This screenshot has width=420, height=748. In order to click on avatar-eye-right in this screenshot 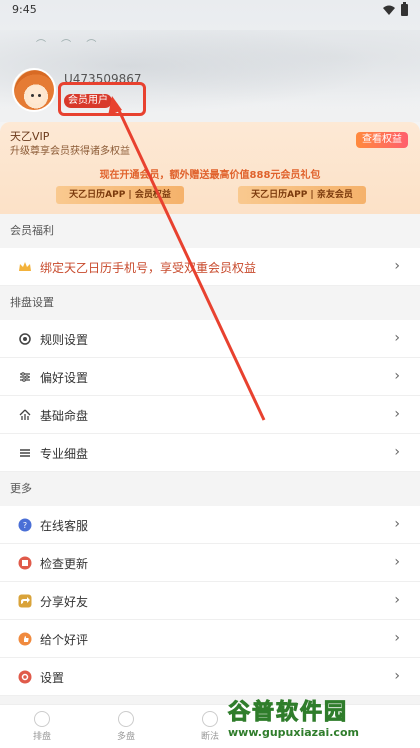, I will do `click(39, 95)`.